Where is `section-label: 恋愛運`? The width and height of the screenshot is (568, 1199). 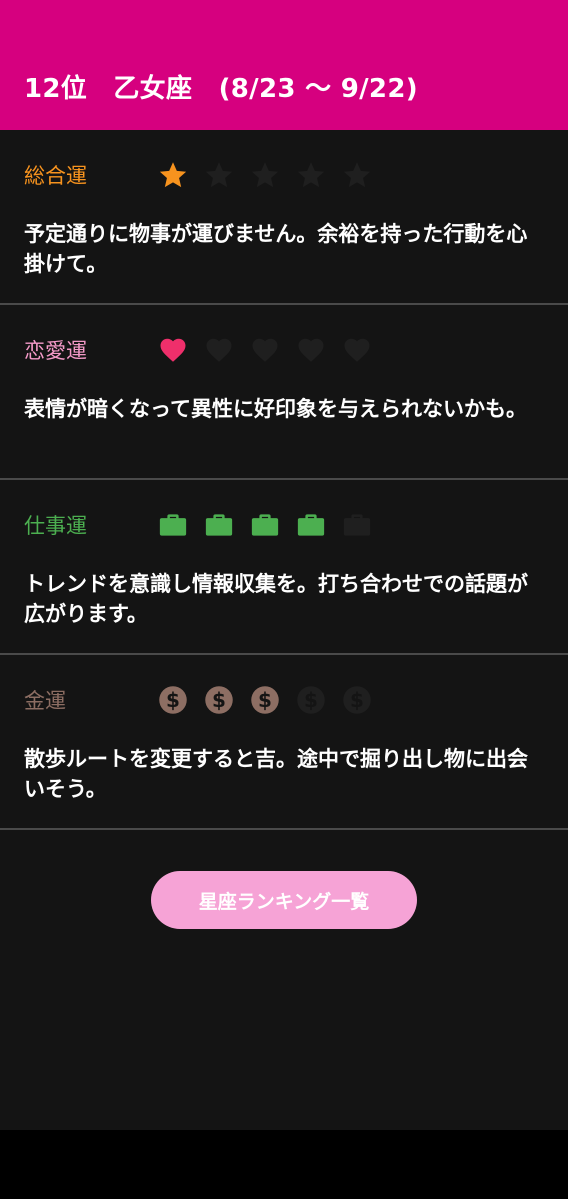 section-label: 恋愛運 is located at coordinates (55, 351).